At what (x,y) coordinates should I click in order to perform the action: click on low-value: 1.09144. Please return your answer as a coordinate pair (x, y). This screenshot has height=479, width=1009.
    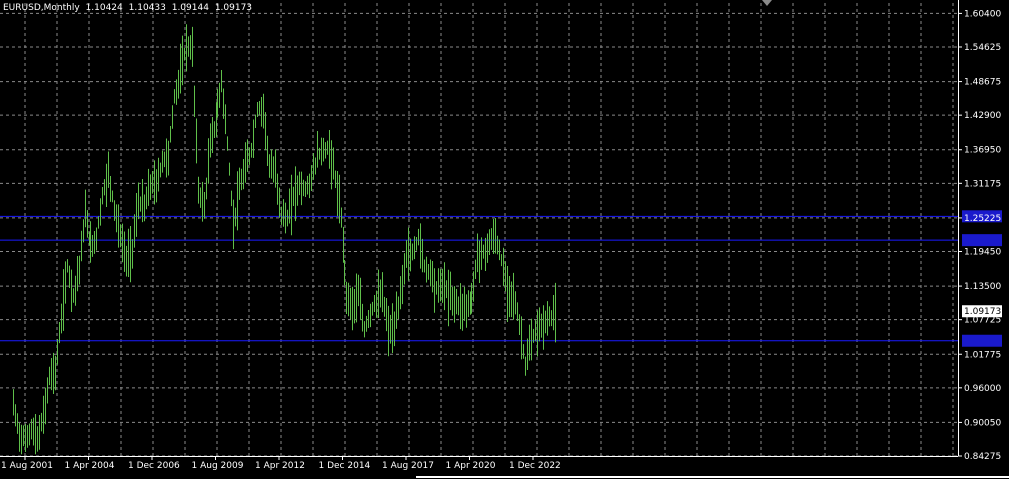
    Looking at the image, I should click on (190, 8).